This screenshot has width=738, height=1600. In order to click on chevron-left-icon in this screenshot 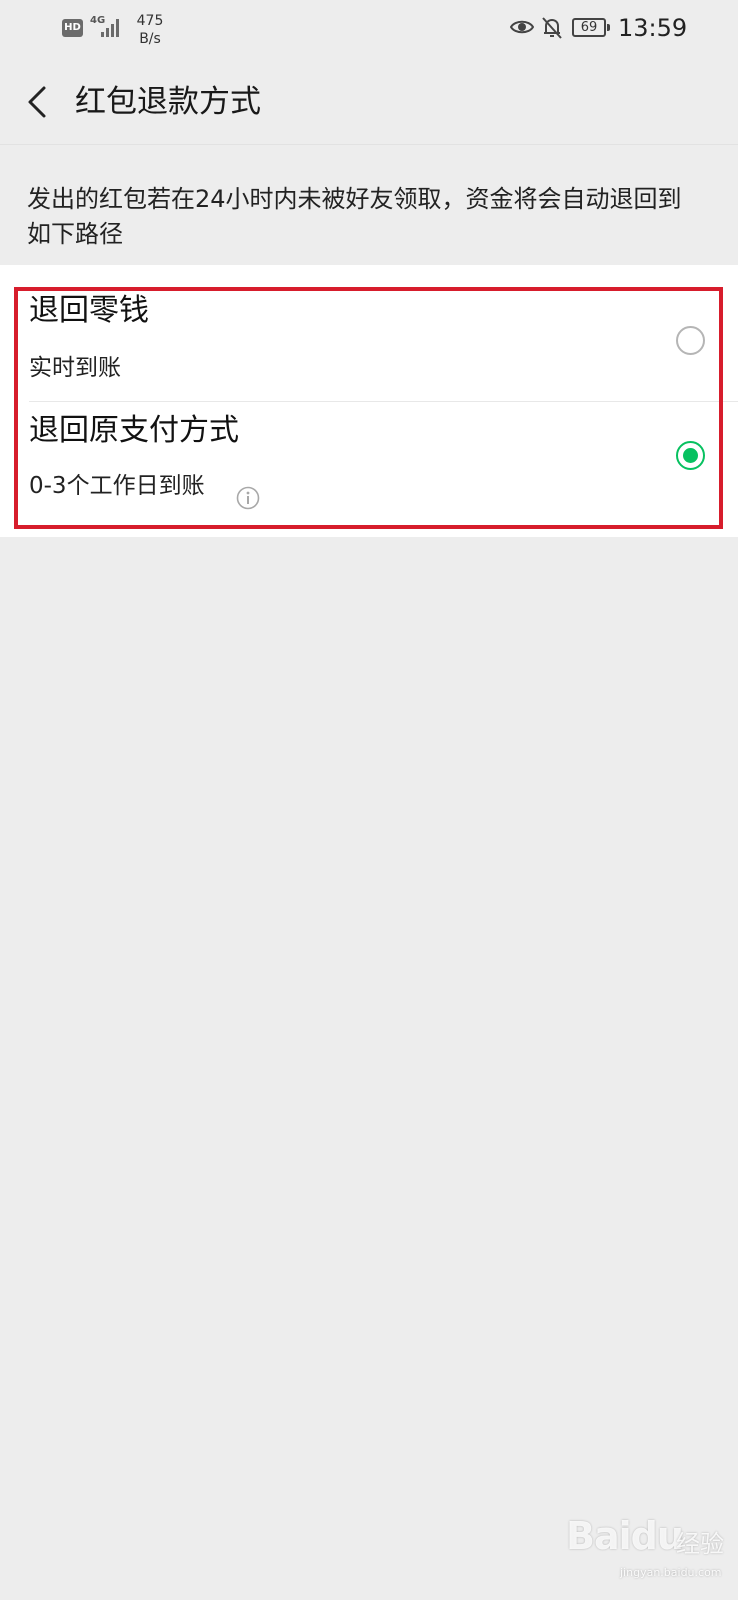, I will do `click(37, 102)`.